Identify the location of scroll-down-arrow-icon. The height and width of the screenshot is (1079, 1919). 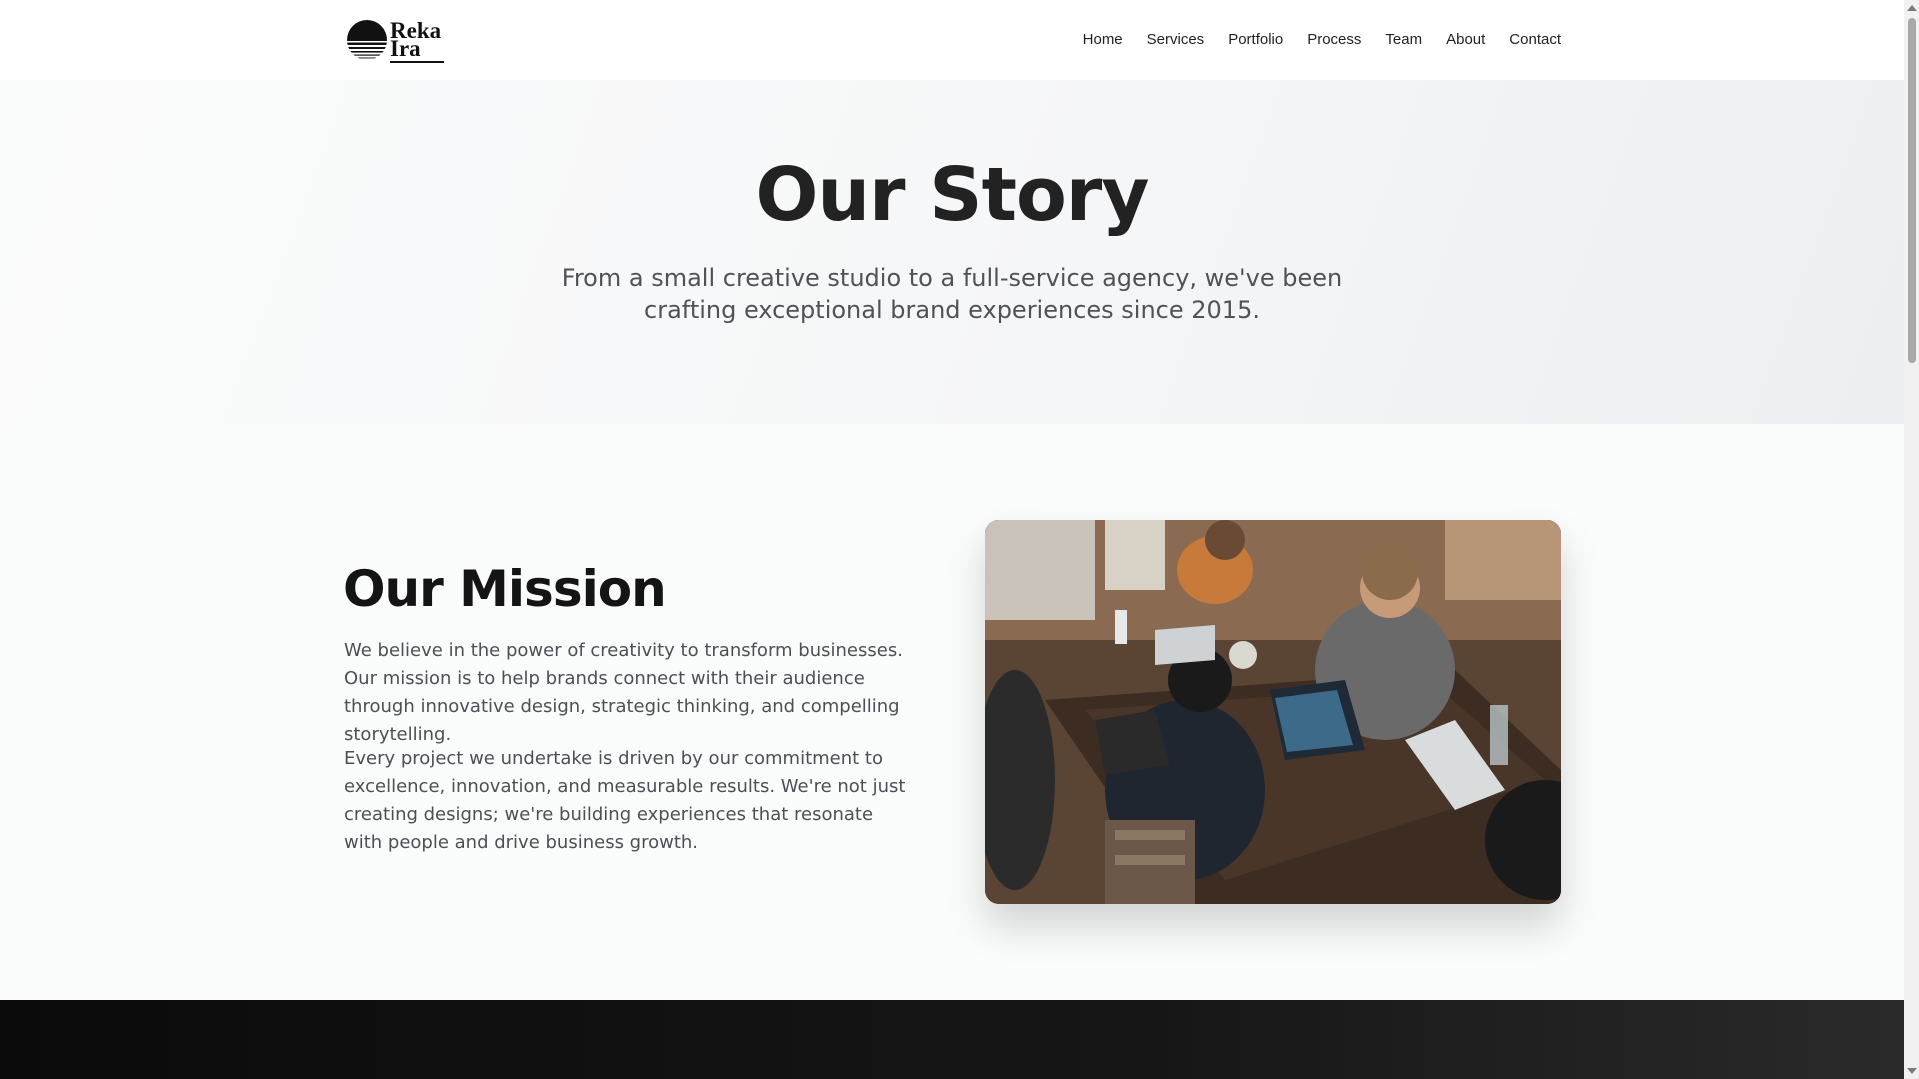
(1912, 1071).